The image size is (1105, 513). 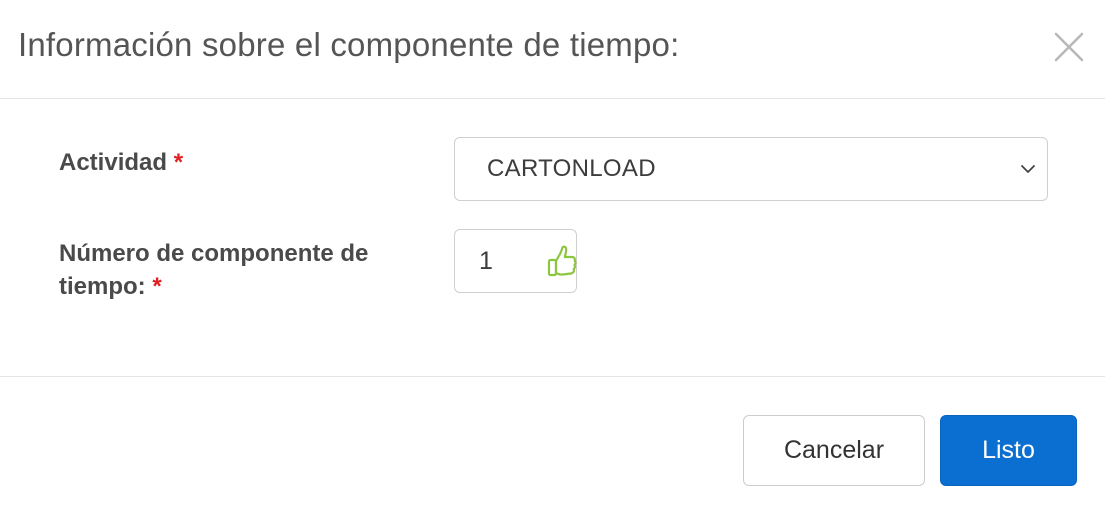 I want to click on component-number-label: Número de componente de tiempo: *, so click(x=239, y=270).